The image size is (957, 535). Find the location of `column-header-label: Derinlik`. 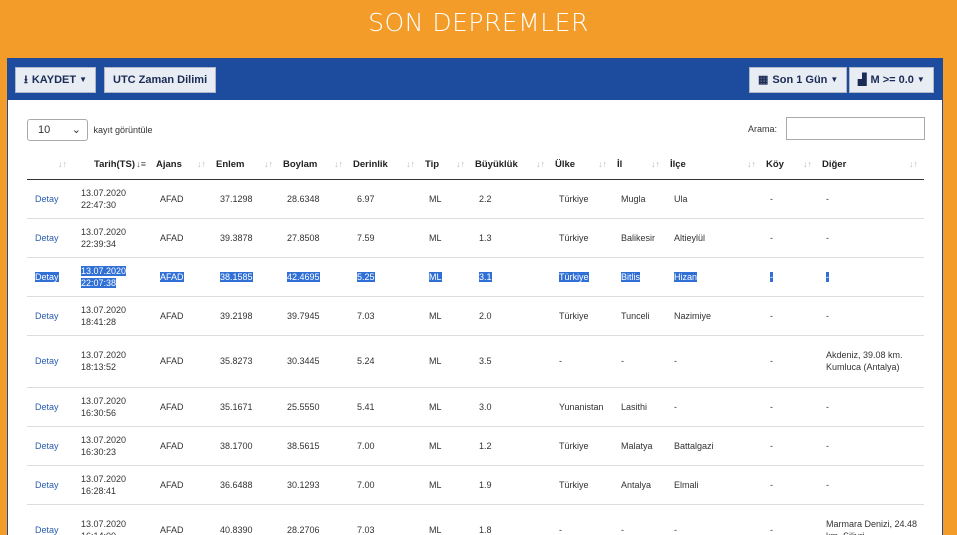

column-header-label: Derinlik is located at coordinates (370, 165).